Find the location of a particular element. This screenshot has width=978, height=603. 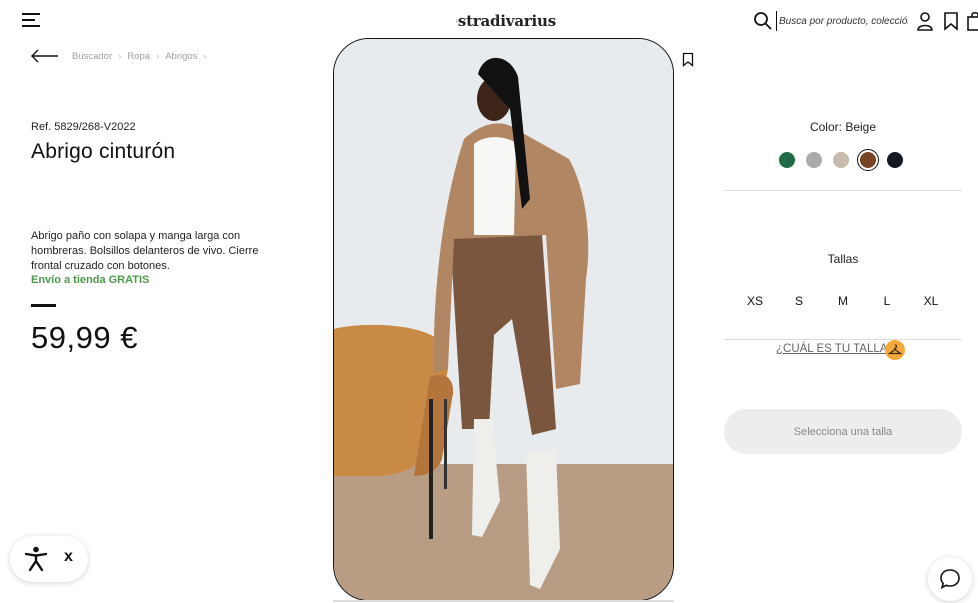

breadcrumb: Buscador › Ropa › Abrigos › is located at coordinates (140, 56).